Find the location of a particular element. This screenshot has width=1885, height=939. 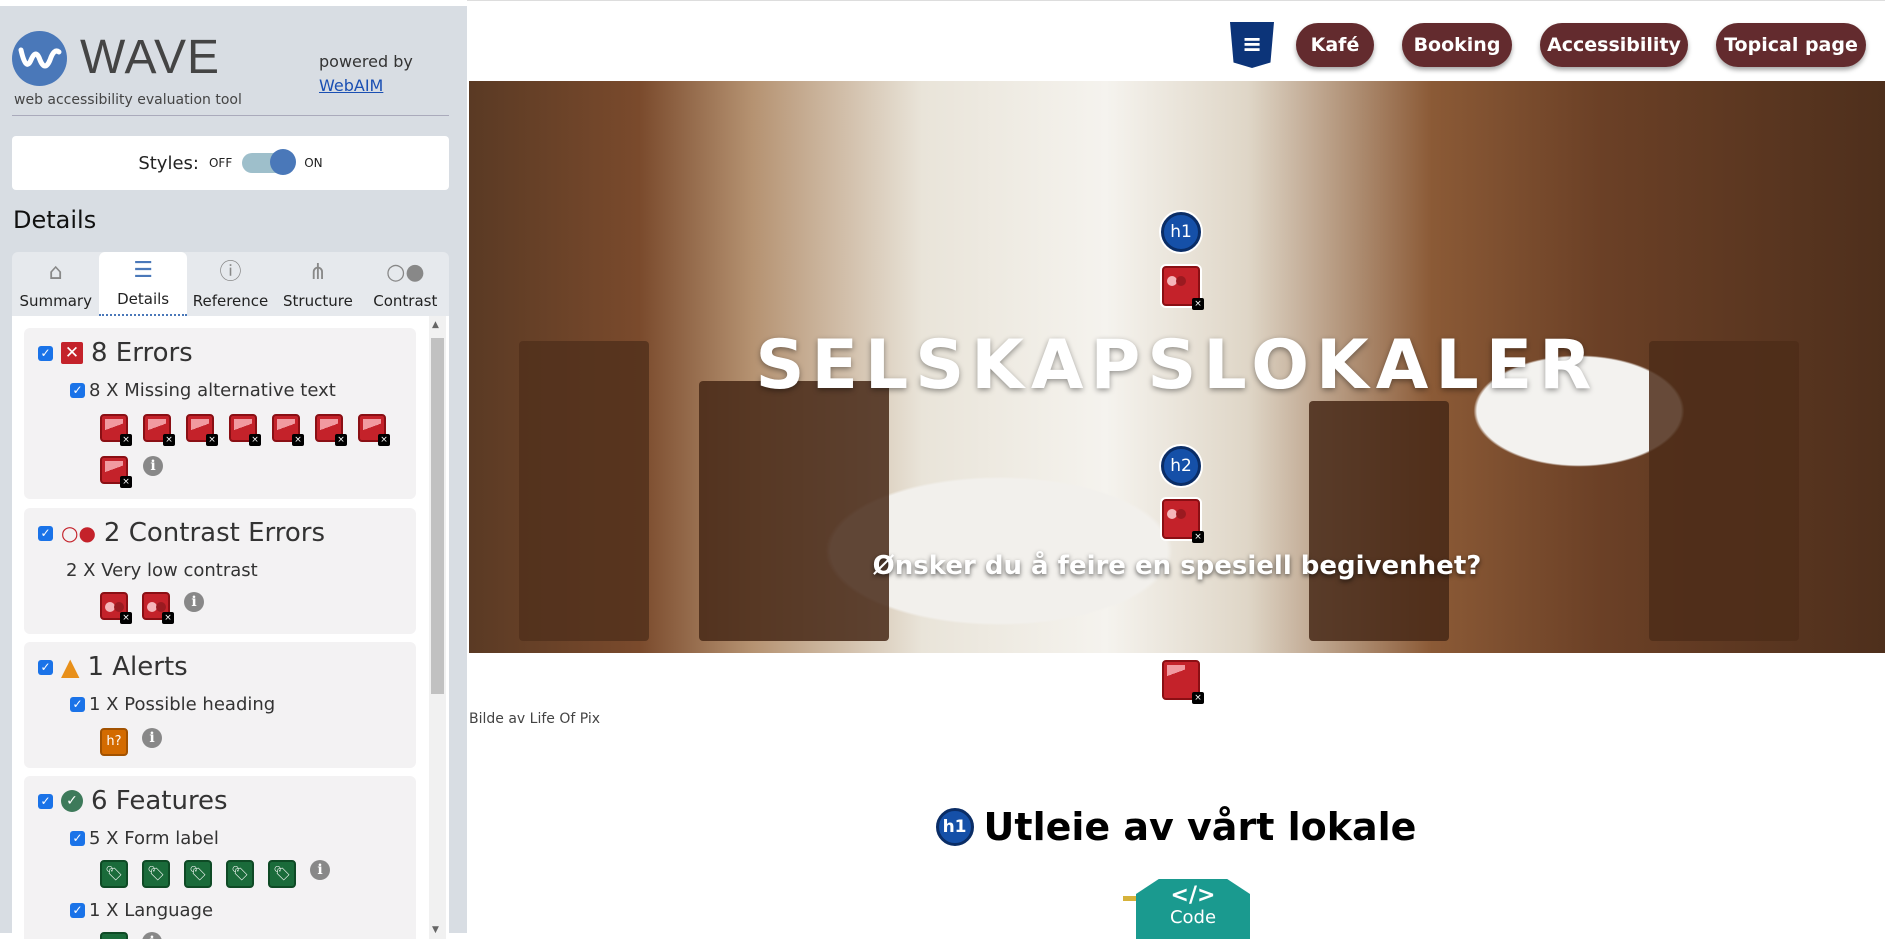

scroll-down-icon: ▼ is located at coordinates (435, 930).